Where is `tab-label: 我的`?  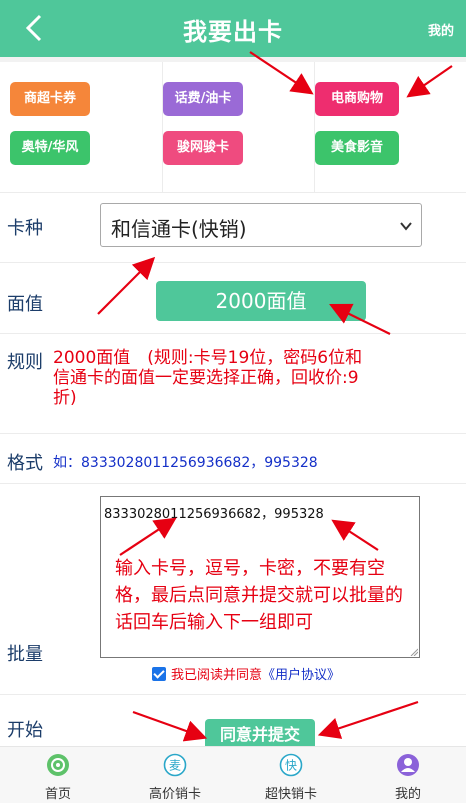 tab-label: 我的 is located at coordinates (407, 794).